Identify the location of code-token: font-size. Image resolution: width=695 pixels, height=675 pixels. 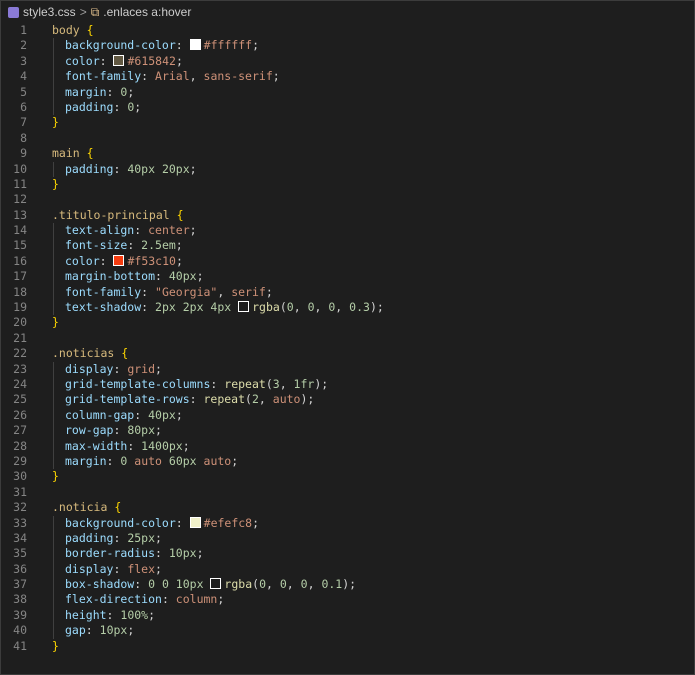
(96, 245).